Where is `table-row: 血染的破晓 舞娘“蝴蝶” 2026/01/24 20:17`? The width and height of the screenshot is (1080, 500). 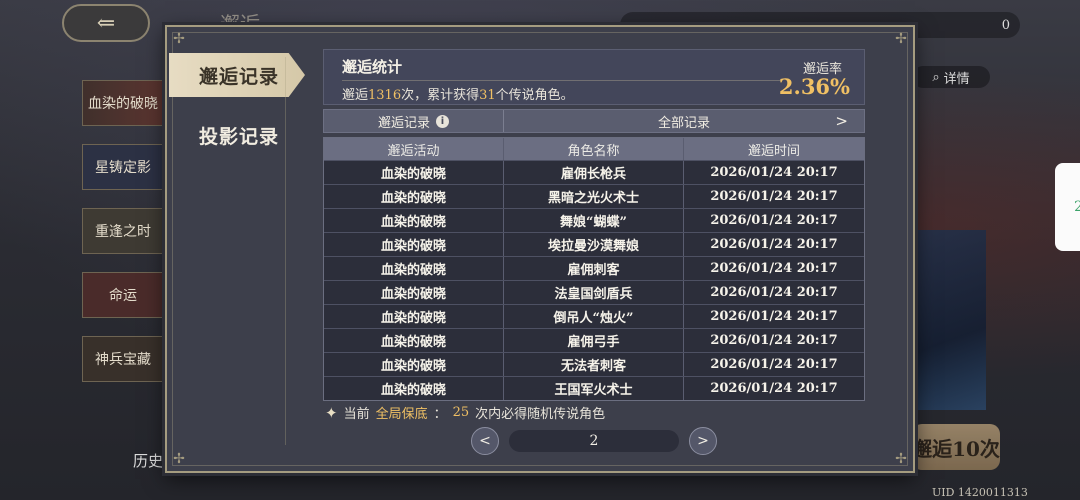
table-row: 血染的破晓 舞娘“蝴蝶” 2026/01/24 20:17 is located at coordinates (594, 220).